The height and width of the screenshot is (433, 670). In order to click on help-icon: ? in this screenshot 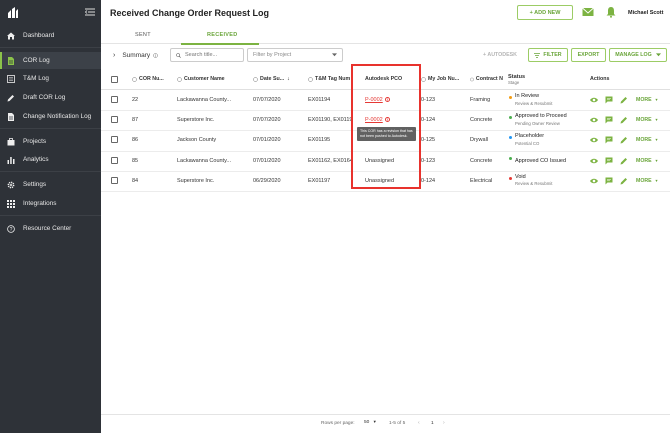, I will do `click(11, 228)`.